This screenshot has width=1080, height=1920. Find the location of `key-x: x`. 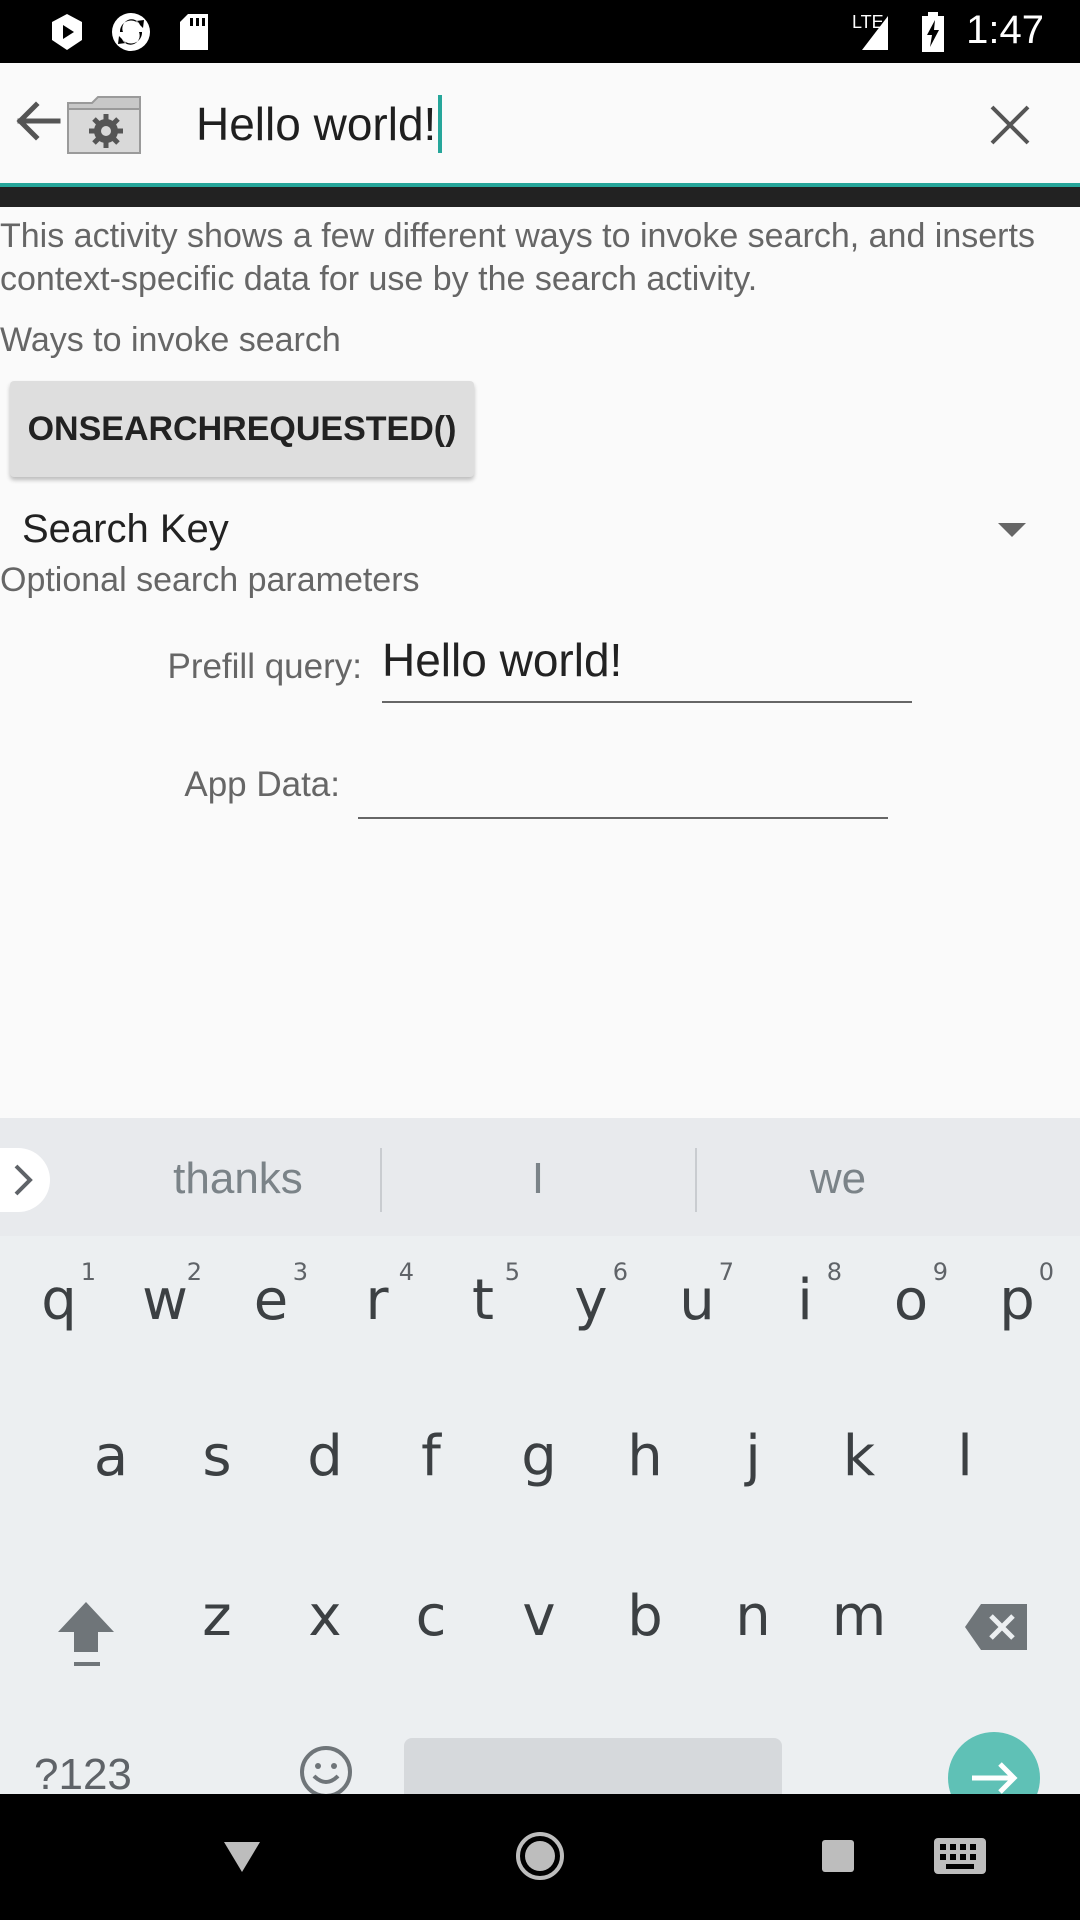

key-x: x is located at coordinates (325, 1616).